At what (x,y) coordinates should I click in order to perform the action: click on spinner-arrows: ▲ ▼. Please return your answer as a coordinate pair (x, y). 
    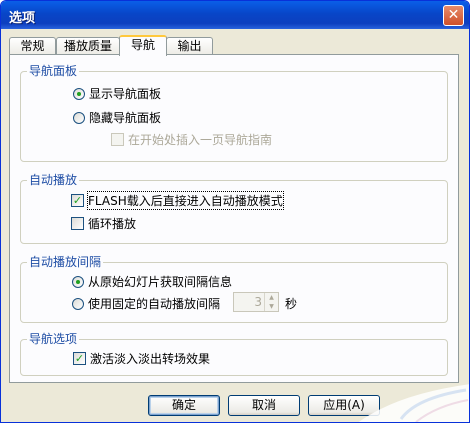
    Looking at the image, I should click on (271, 302).